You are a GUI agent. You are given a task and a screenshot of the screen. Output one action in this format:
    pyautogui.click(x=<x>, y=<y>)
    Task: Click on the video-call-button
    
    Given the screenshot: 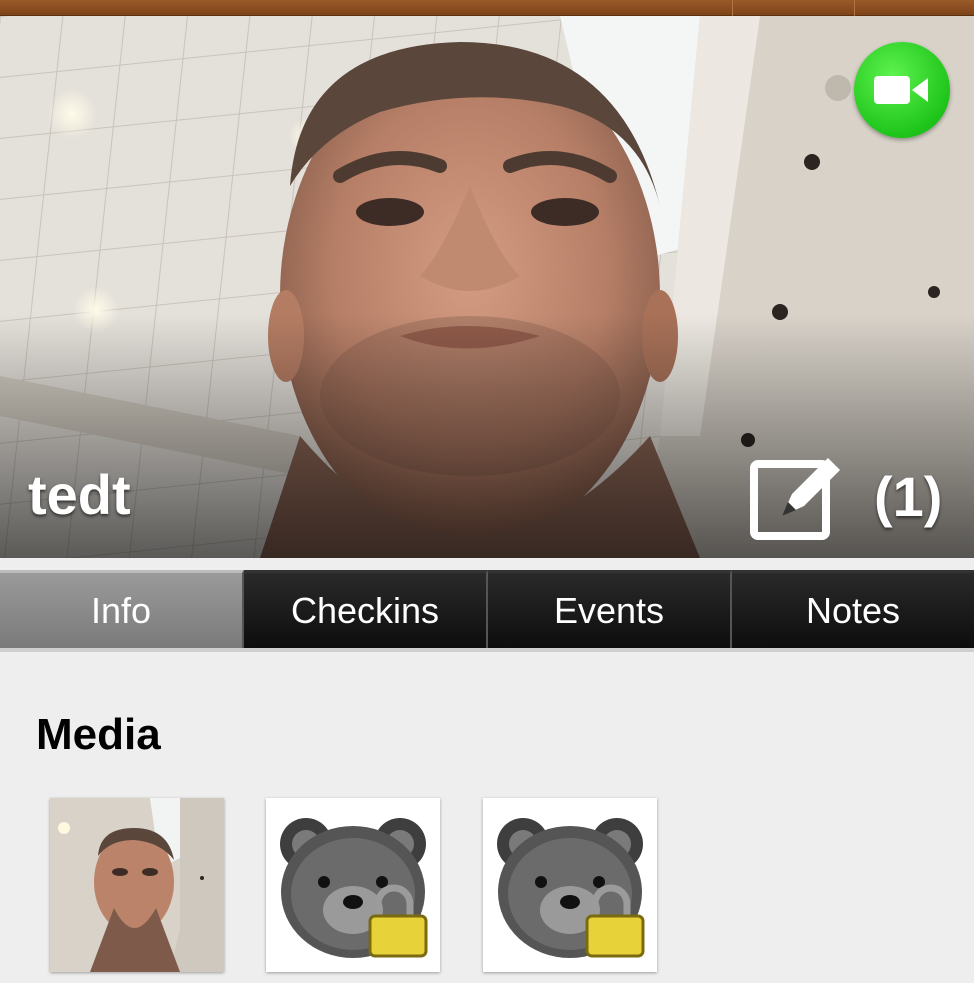 What is the action you would take?
    pyautogui.click(x=902, y=90)
    